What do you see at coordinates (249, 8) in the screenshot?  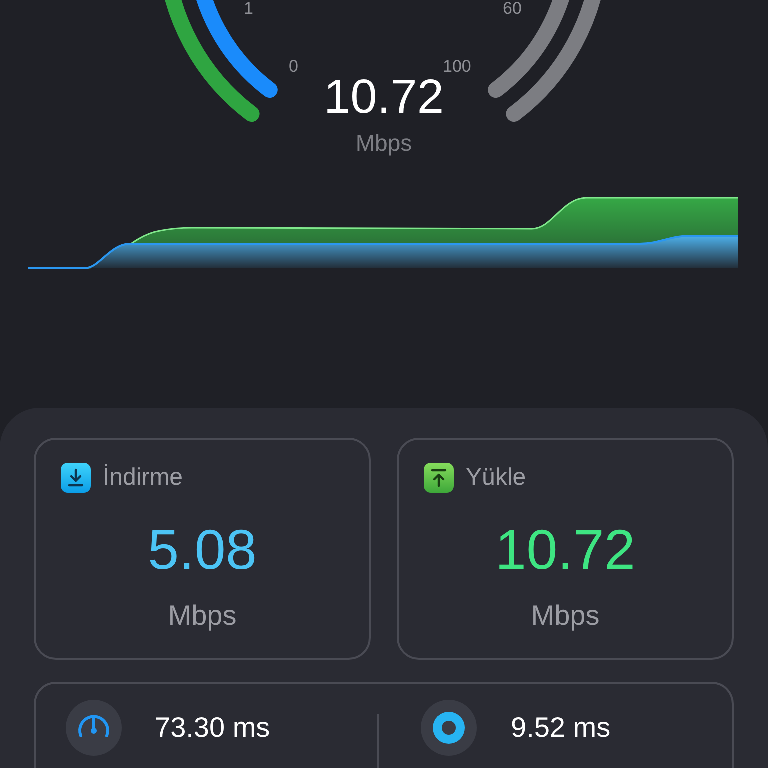 I see `gauge-tick-label: 1` at bounding box center [249, 8].